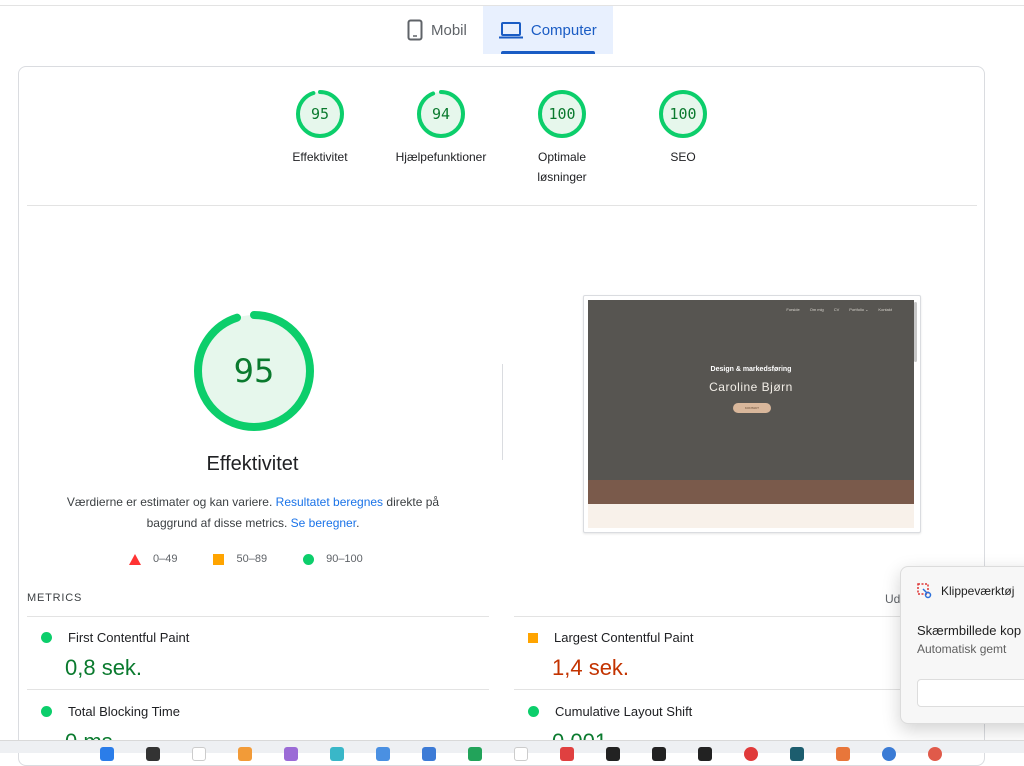 This screenshot has height=766, width=1024. I want to click on note-text-1: Værdierne er estimater og kan variere., so click(171, 502).